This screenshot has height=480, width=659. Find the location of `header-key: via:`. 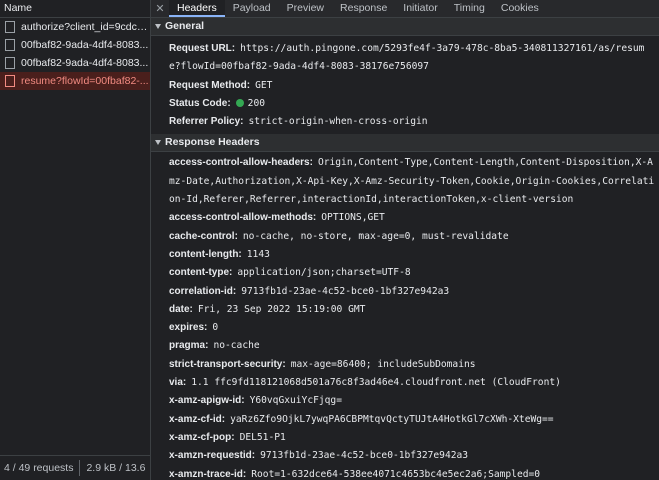

header-key: via: is located at coordinates (178, 383).